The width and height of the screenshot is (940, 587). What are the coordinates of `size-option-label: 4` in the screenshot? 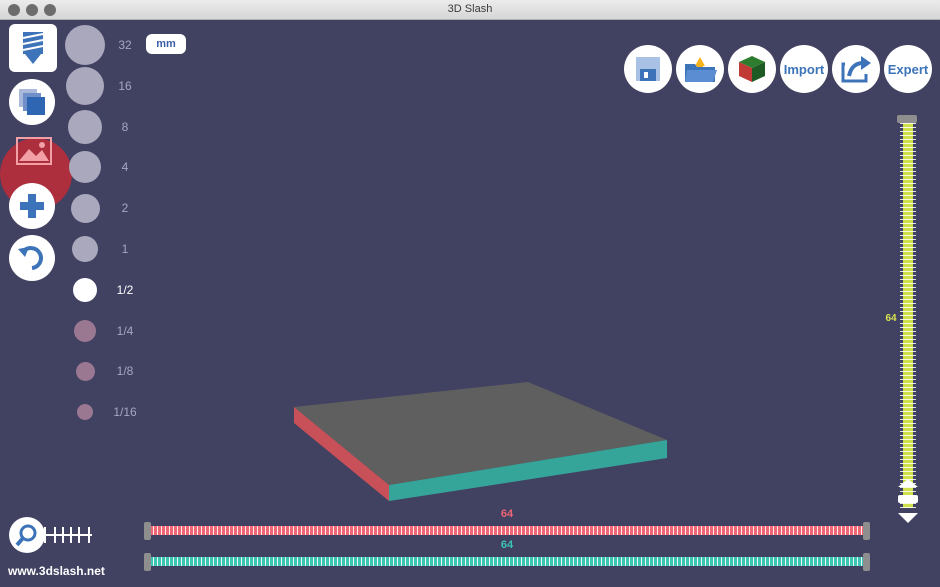 It's located at (125, 167).